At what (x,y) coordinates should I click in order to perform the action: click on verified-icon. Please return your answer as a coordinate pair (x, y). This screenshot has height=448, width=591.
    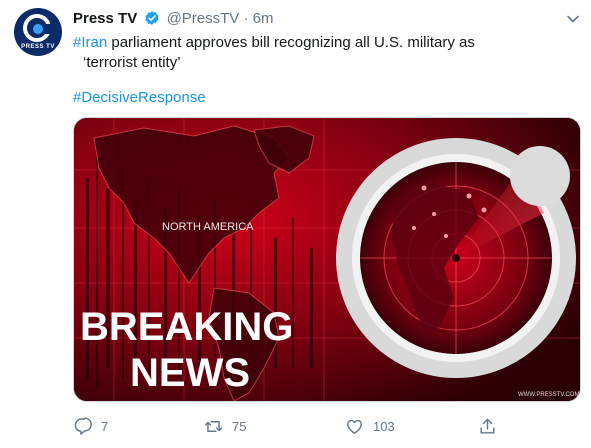
    Looking at the image, I should click on (152, 18).